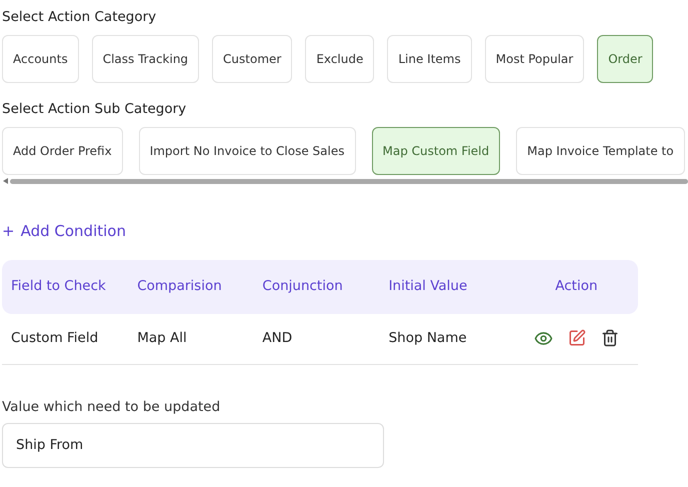 This screenshot has height=487, width=688. What do you see at coordinates (55, 338) in the screenshot?
I see `table-cell-text: Custom Field` at bounding box center [55, 338].